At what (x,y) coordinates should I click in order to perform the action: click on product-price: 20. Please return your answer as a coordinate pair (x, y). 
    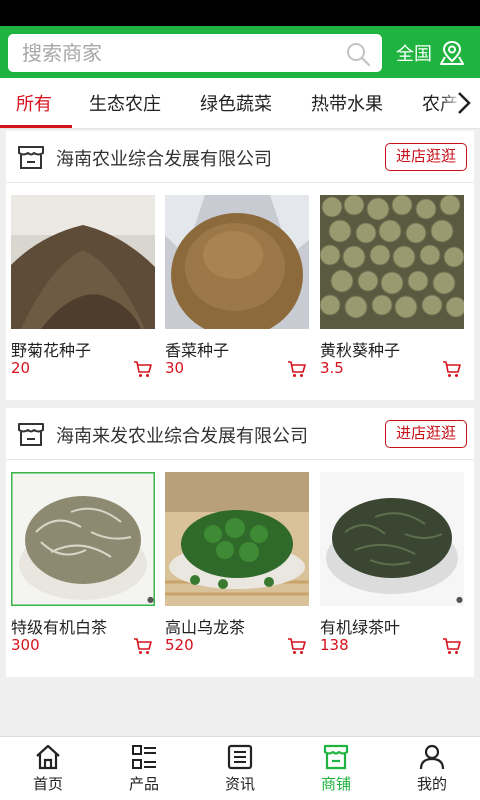
    Looking at the image, I should click on (21, 368).